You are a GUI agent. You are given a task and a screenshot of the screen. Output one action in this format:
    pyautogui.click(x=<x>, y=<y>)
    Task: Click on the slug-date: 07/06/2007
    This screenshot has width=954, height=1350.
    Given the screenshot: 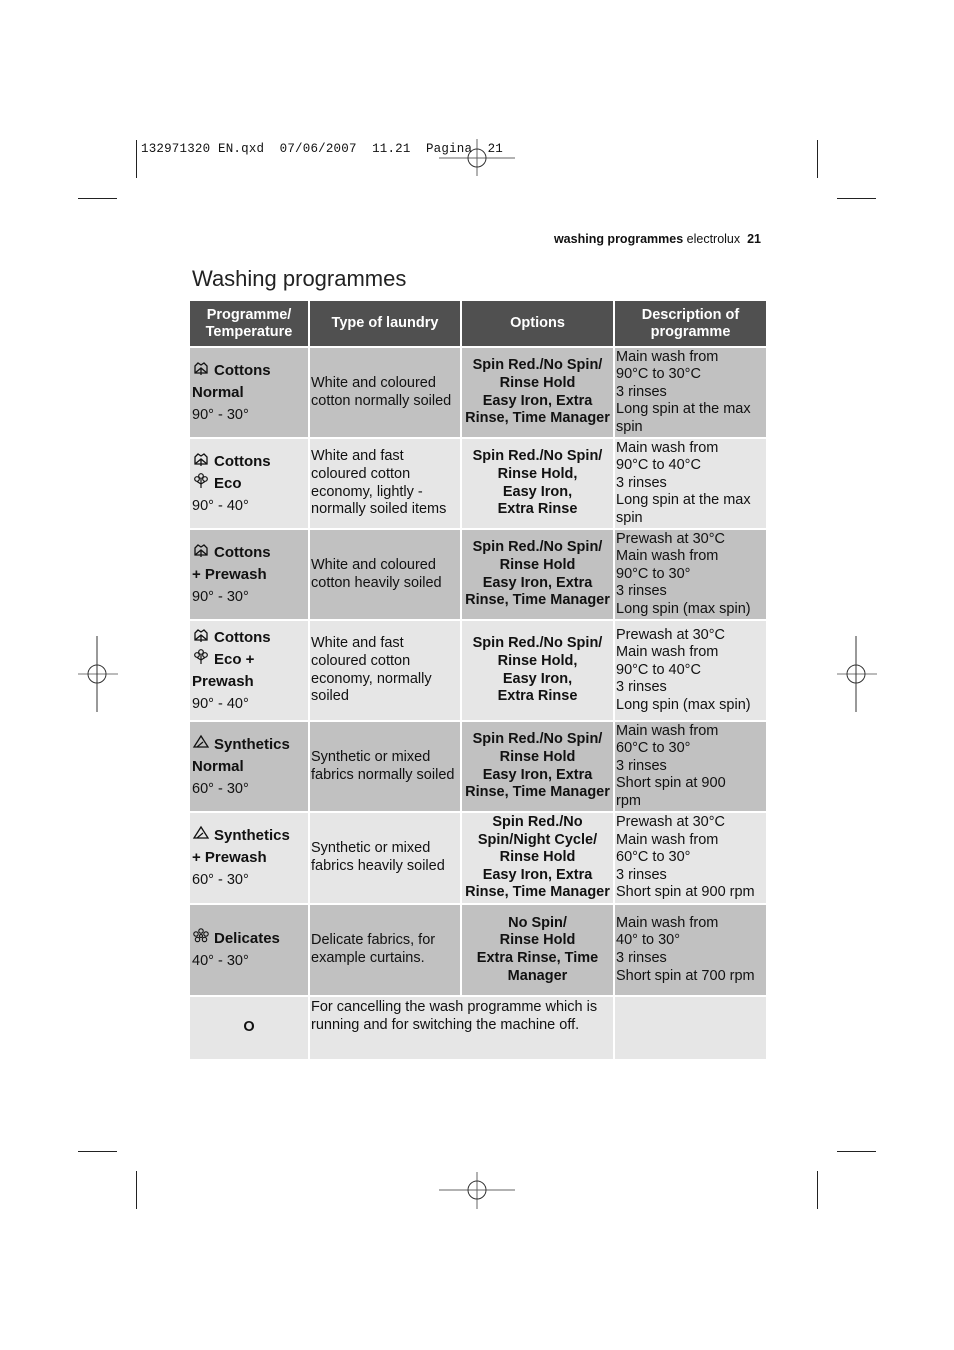 What is the action you would take?
    pyautogui.click(x=318, y=149)
    